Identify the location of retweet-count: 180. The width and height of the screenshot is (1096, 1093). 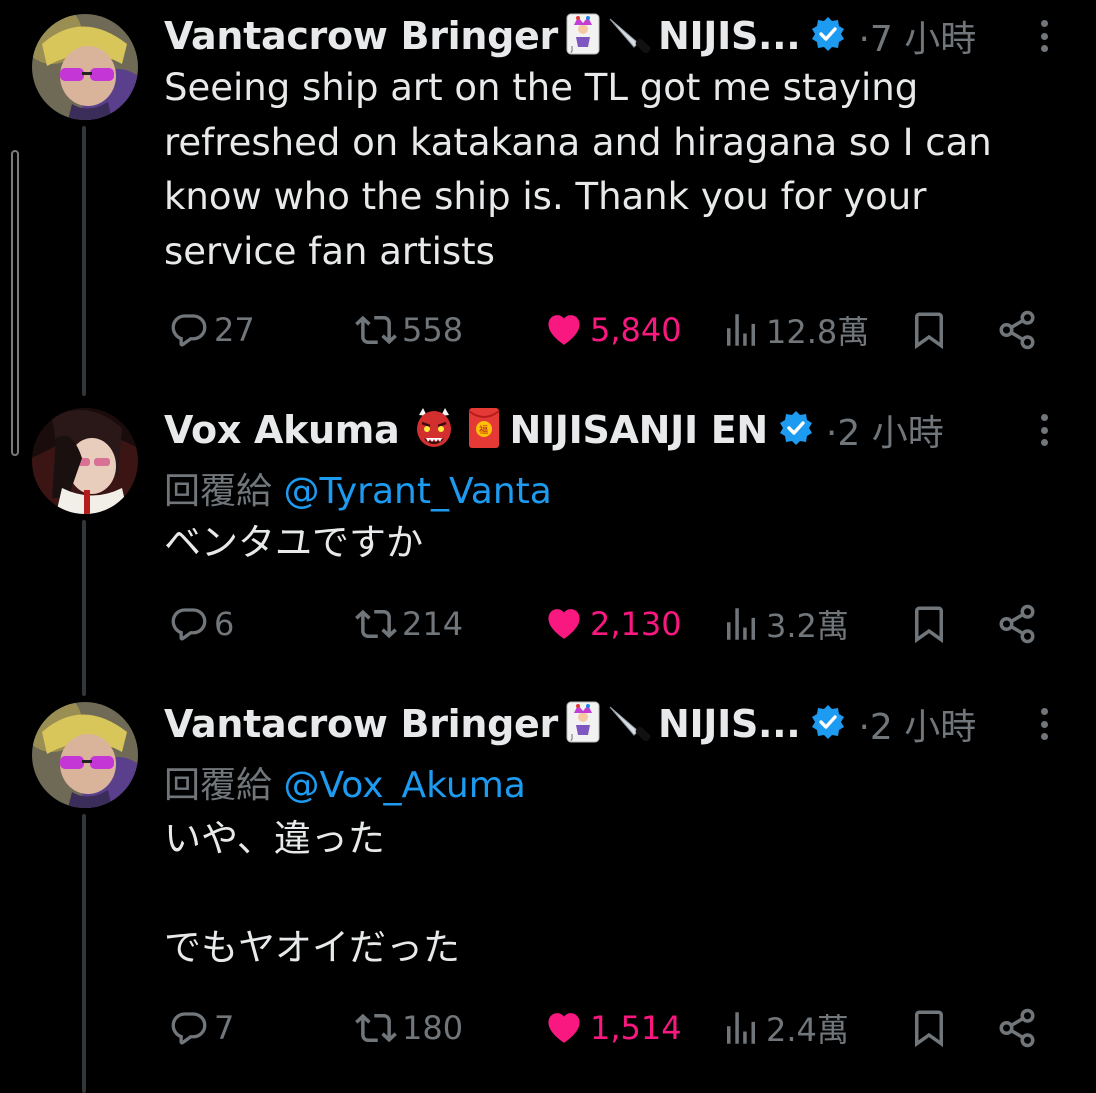
(433, 1028).